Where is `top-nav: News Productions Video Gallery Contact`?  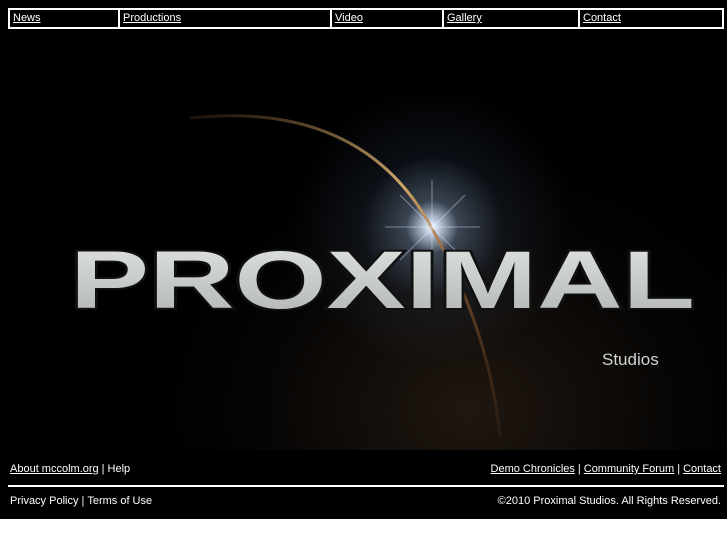
top-nav: News Productions Video Gallery Contact is located at coordinates (366, 18).